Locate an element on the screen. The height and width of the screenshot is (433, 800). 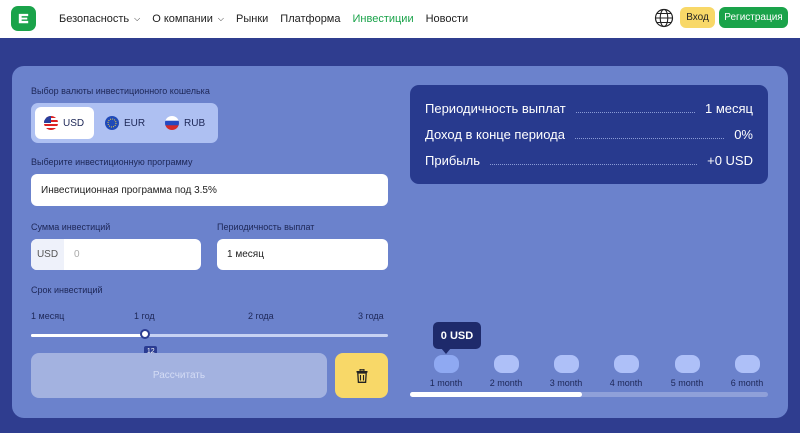
clear-button is located at coordinates (361, 375).